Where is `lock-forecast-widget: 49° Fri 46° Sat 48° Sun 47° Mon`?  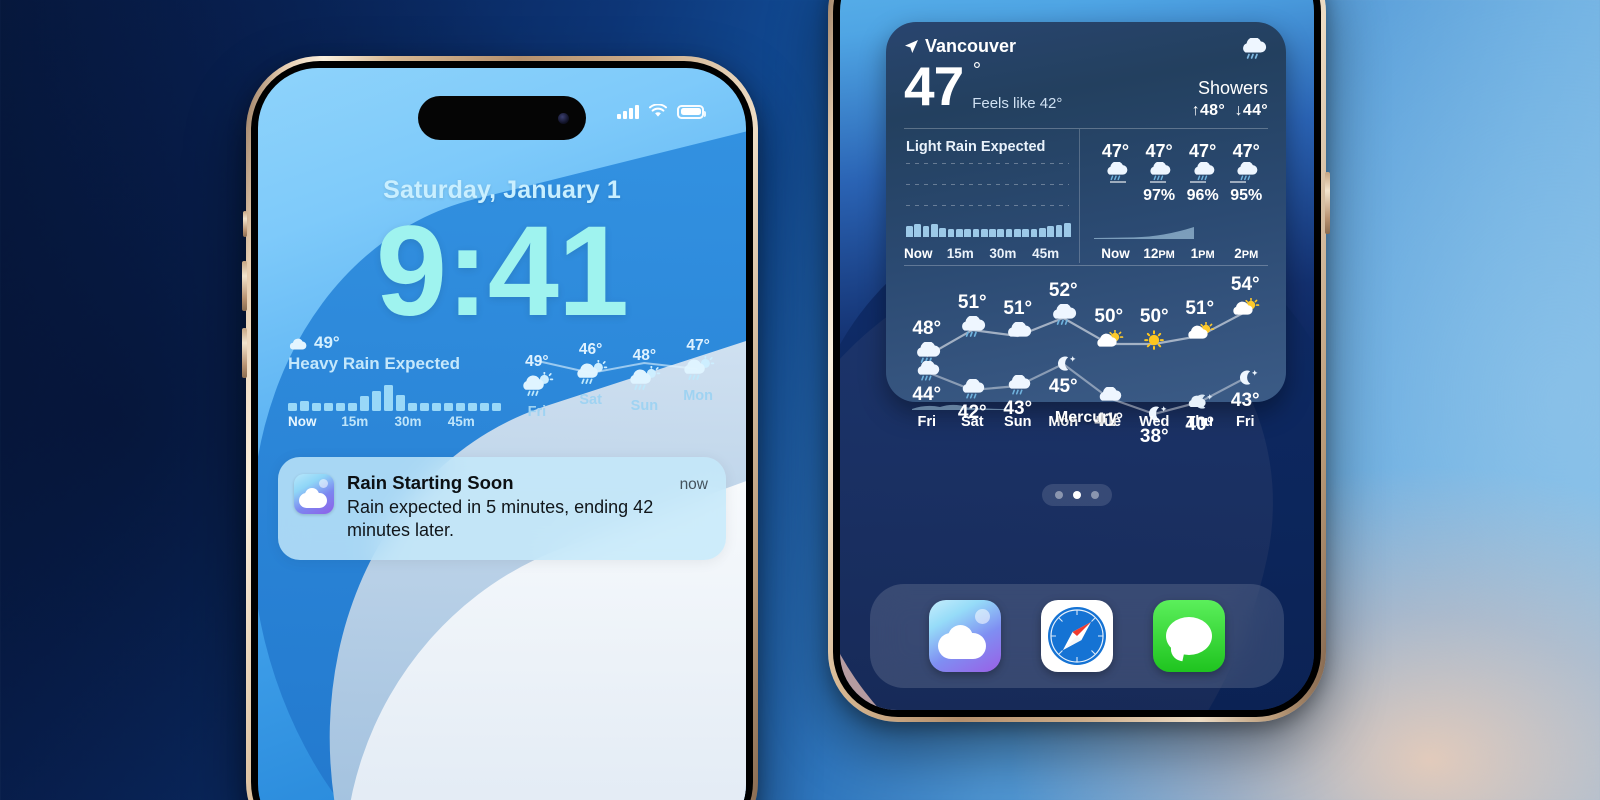
lock-forecast-widget: 49° Fri 46° Sat 48° Sun 47° Mon is located at coordinates (617, 381).